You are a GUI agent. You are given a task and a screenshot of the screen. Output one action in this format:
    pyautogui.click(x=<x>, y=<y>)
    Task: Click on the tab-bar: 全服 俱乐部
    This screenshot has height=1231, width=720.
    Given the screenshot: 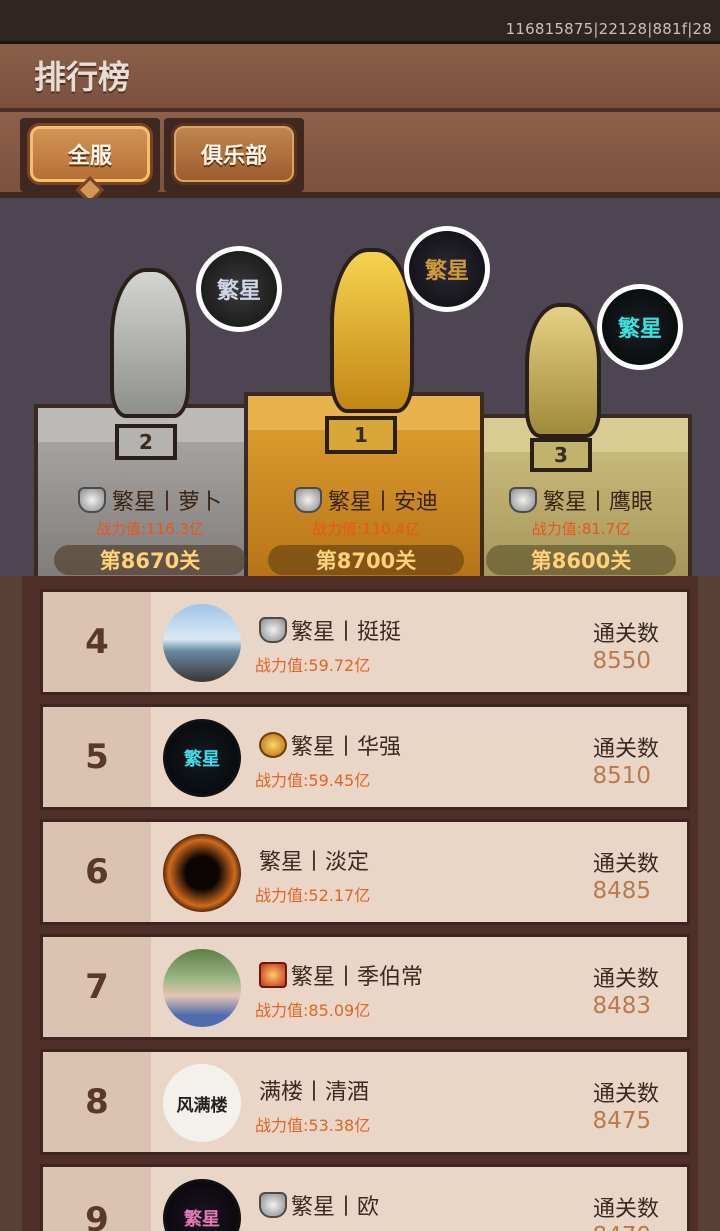 What is the action you would take?
    pyautogui.click(x=360, y=155)
    